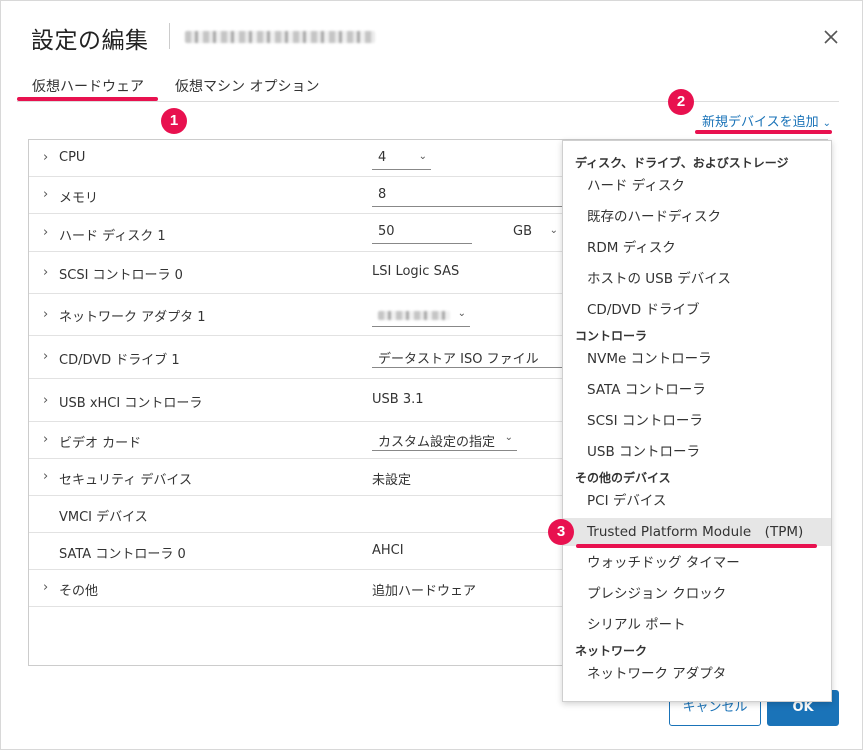  Describe the element at coordinates (681, 102) in the screenshot. I see `step-marker-2: 2` at that location.